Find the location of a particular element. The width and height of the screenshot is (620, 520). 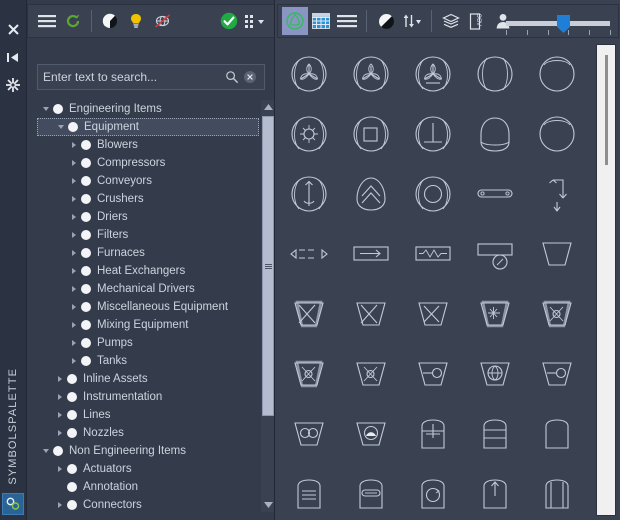

list-lines-icon is located at coordinates (347, 21).